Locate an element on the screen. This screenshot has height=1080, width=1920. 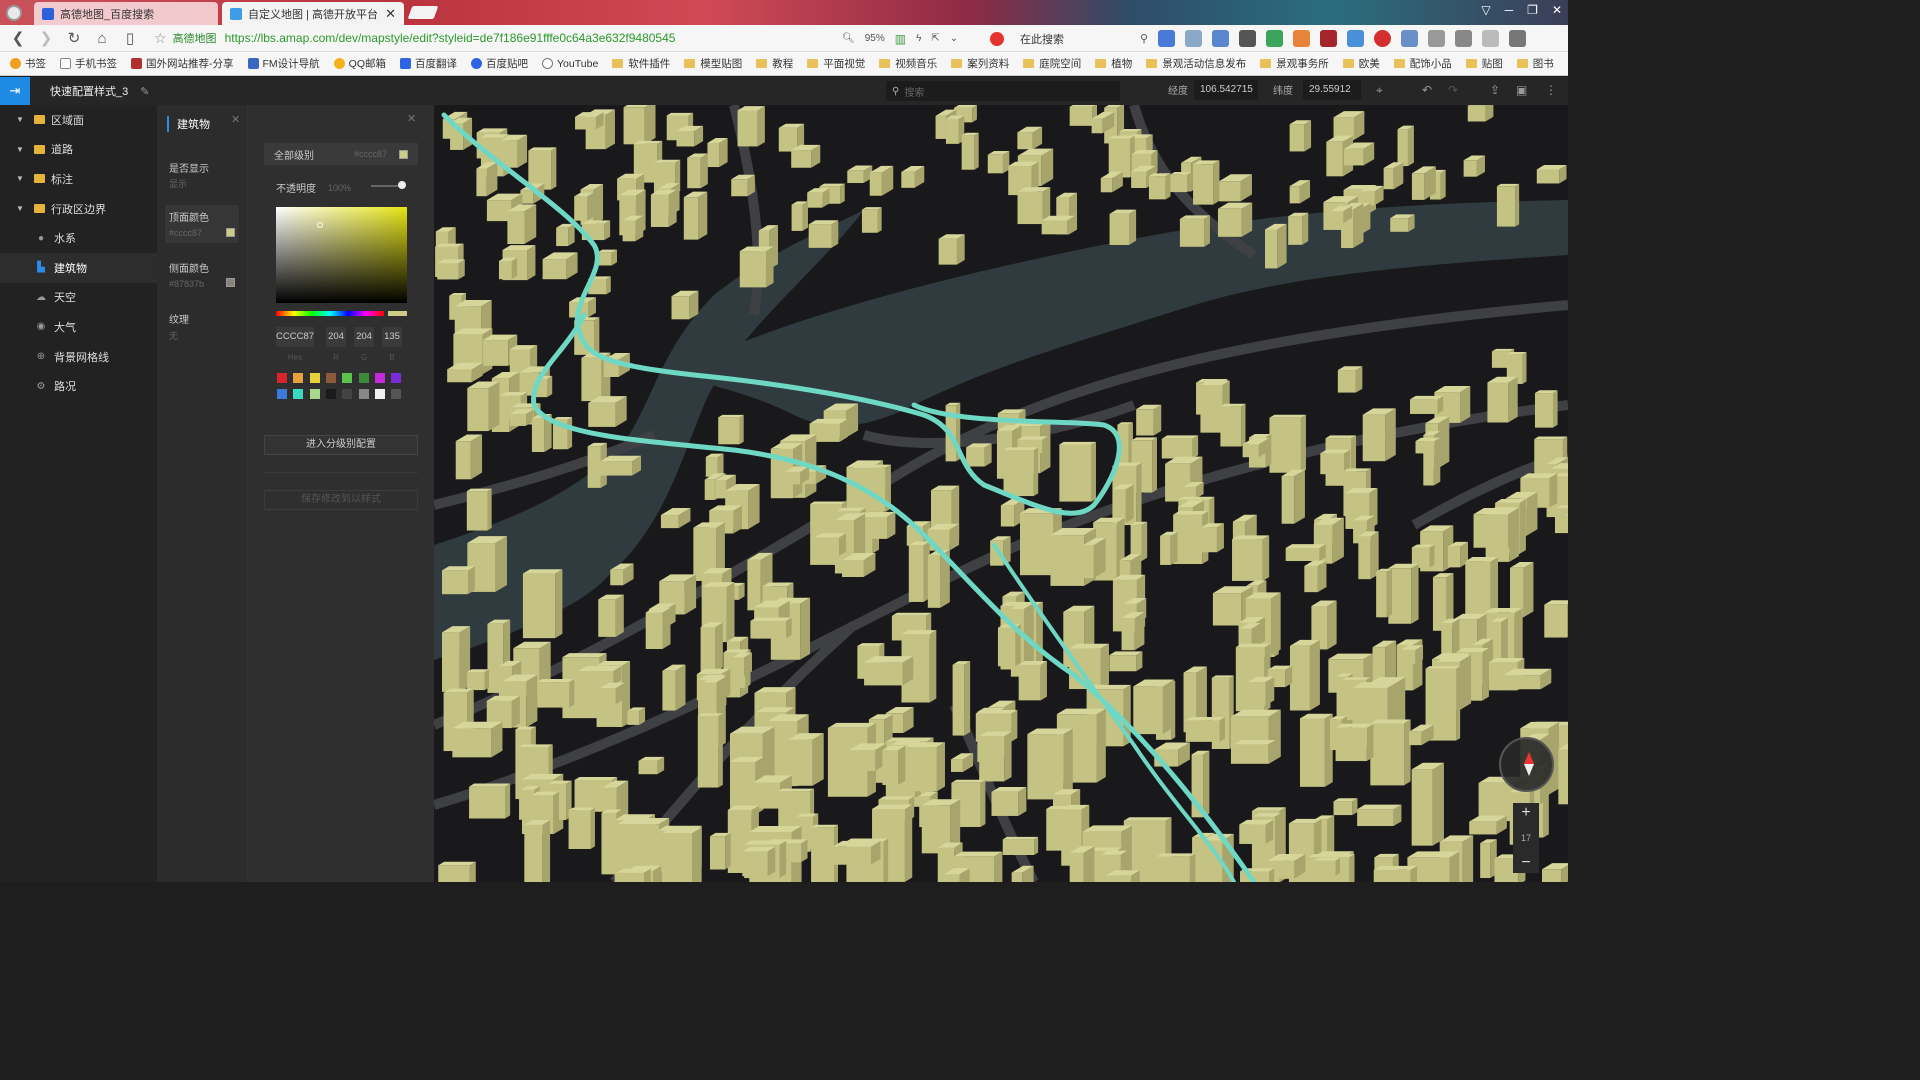
level-config-button: 进入分级别配置 is located at coordinates (341, 445).